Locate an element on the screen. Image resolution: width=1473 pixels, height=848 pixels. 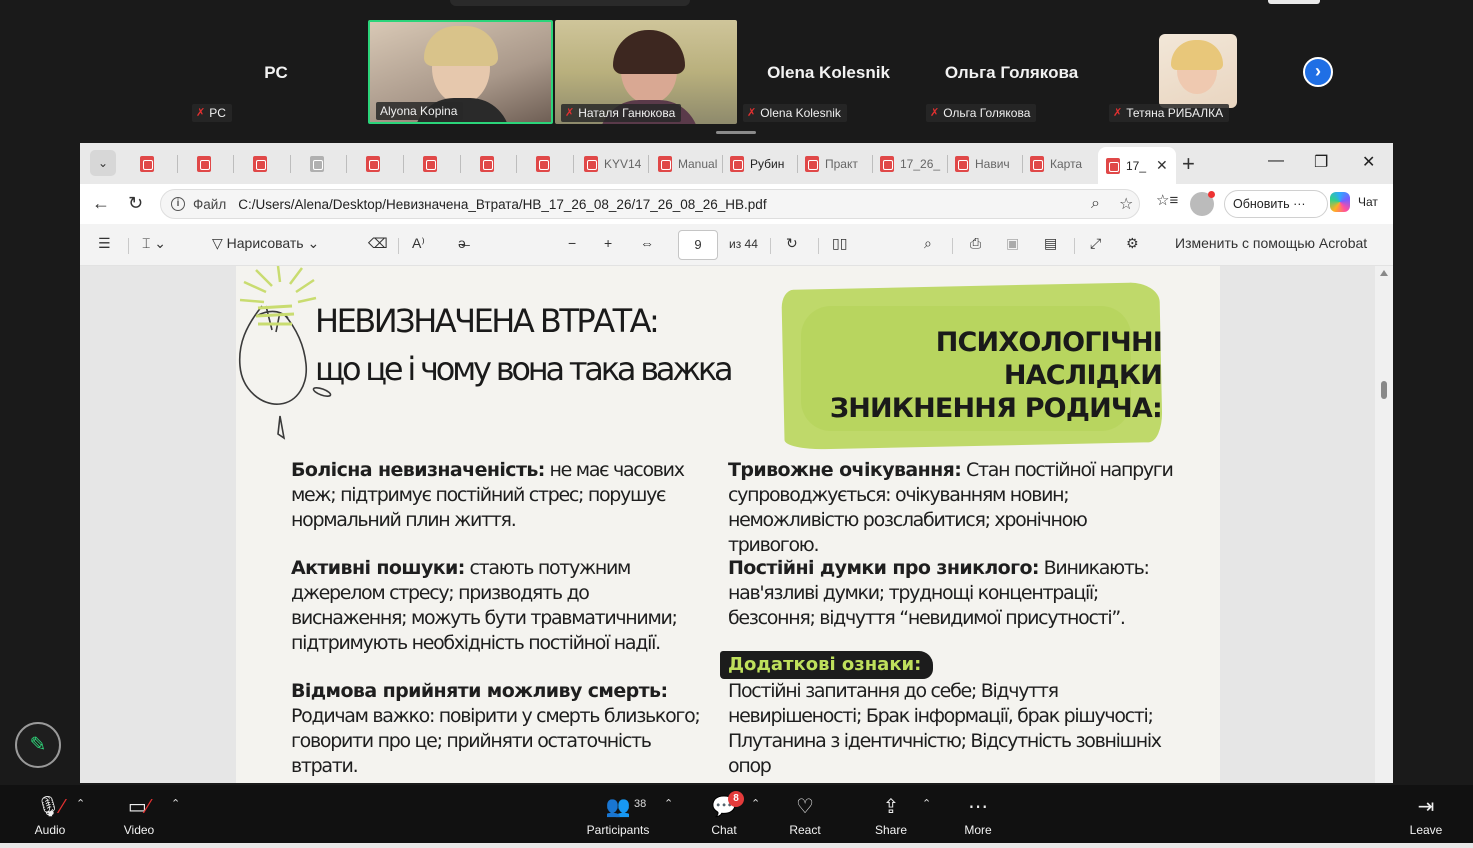
update-button: Обновить ··· is located at coordinates (1276, 204).